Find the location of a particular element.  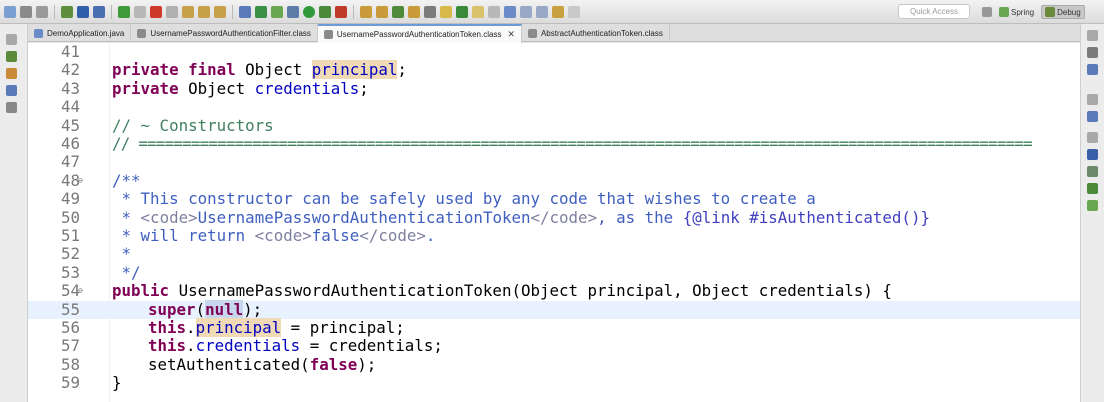

console-view-icon is located at coordinates (1092, 154).